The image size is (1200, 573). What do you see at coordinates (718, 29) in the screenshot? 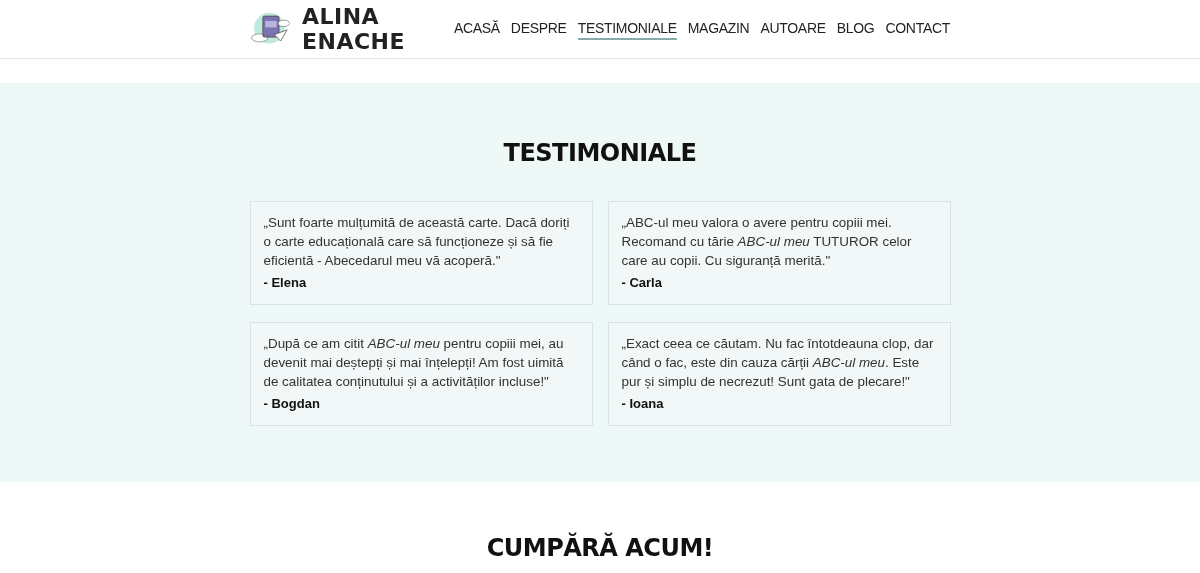
I see `nav-link: MAGAZIN` at bounding box center [718, 29].